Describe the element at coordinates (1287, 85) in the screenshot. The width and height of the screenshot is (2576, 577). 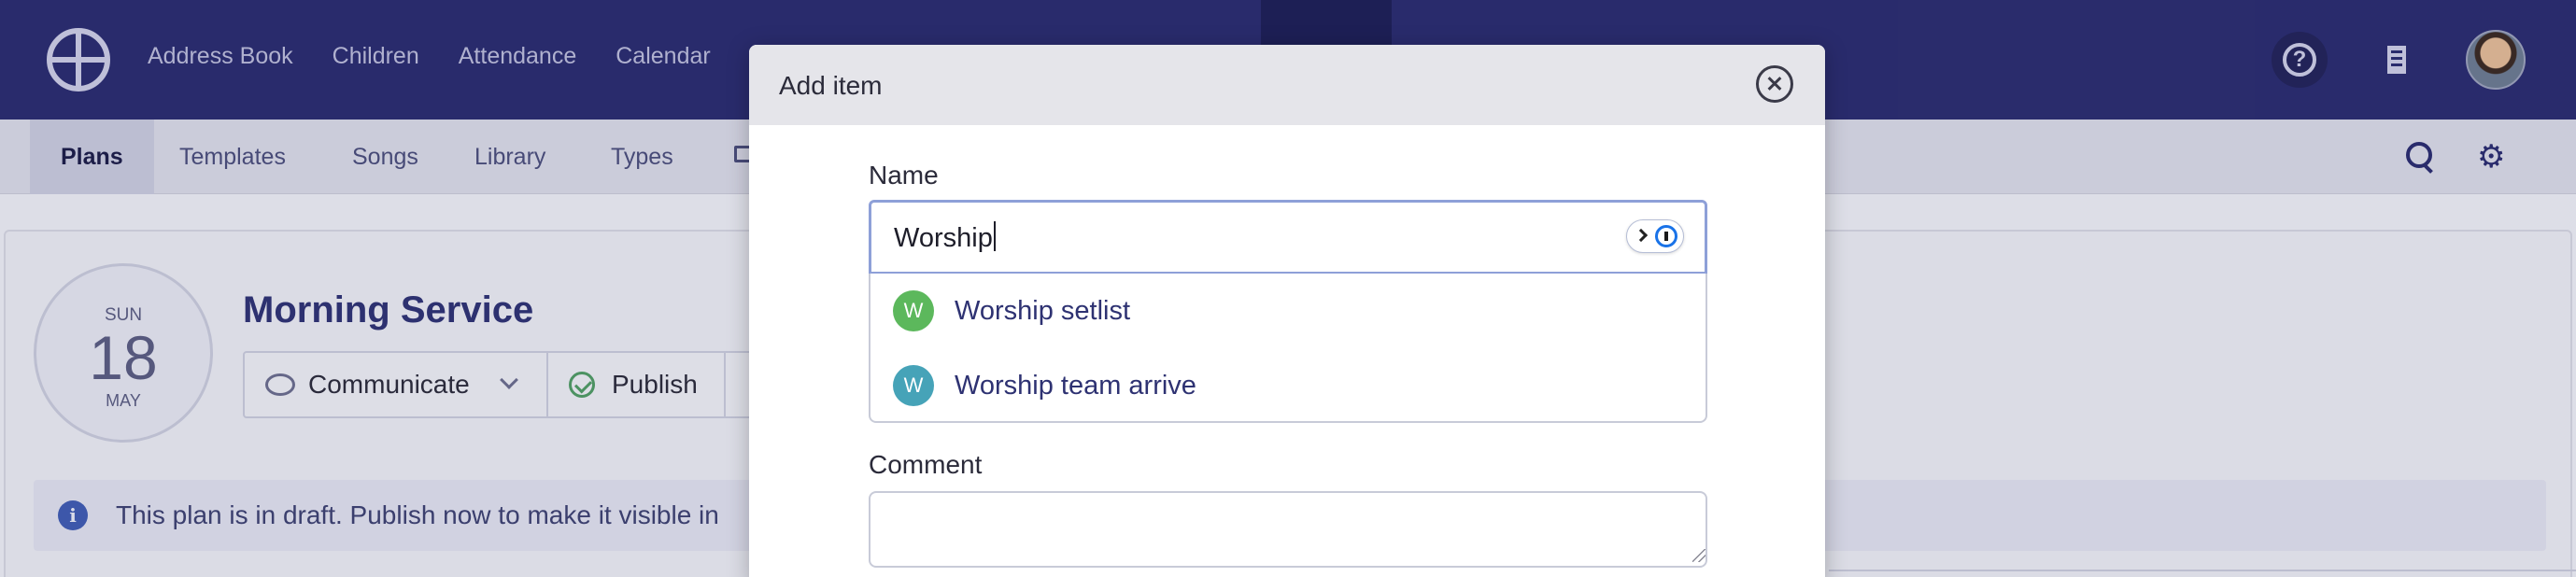
I see `dialog-header: Add item` at that location.